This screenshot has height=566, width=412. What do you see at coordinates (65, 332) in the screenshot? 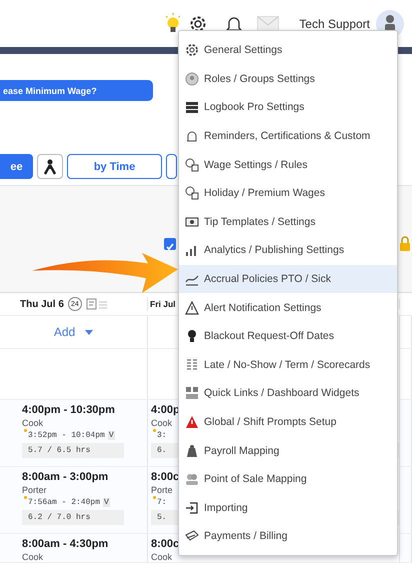
I see `add-shift-button: Add` at bounding box center [65, 332].